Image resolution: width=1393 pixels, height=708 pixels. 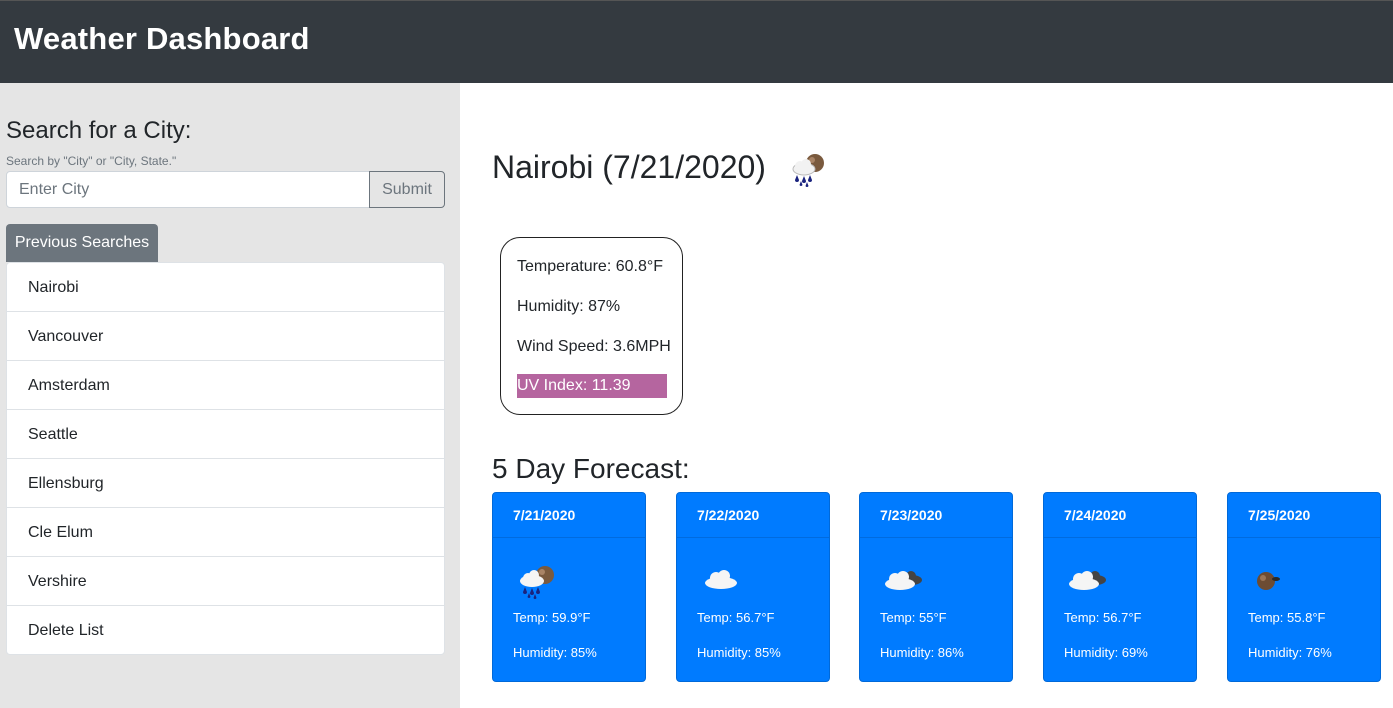 What do you see at coordinates (569, 587) in the screenshot?
I see `forecast-card: 7/21/2020 Temp: 59.9°F Humidity: 85%` at bounding box center [569, 587].